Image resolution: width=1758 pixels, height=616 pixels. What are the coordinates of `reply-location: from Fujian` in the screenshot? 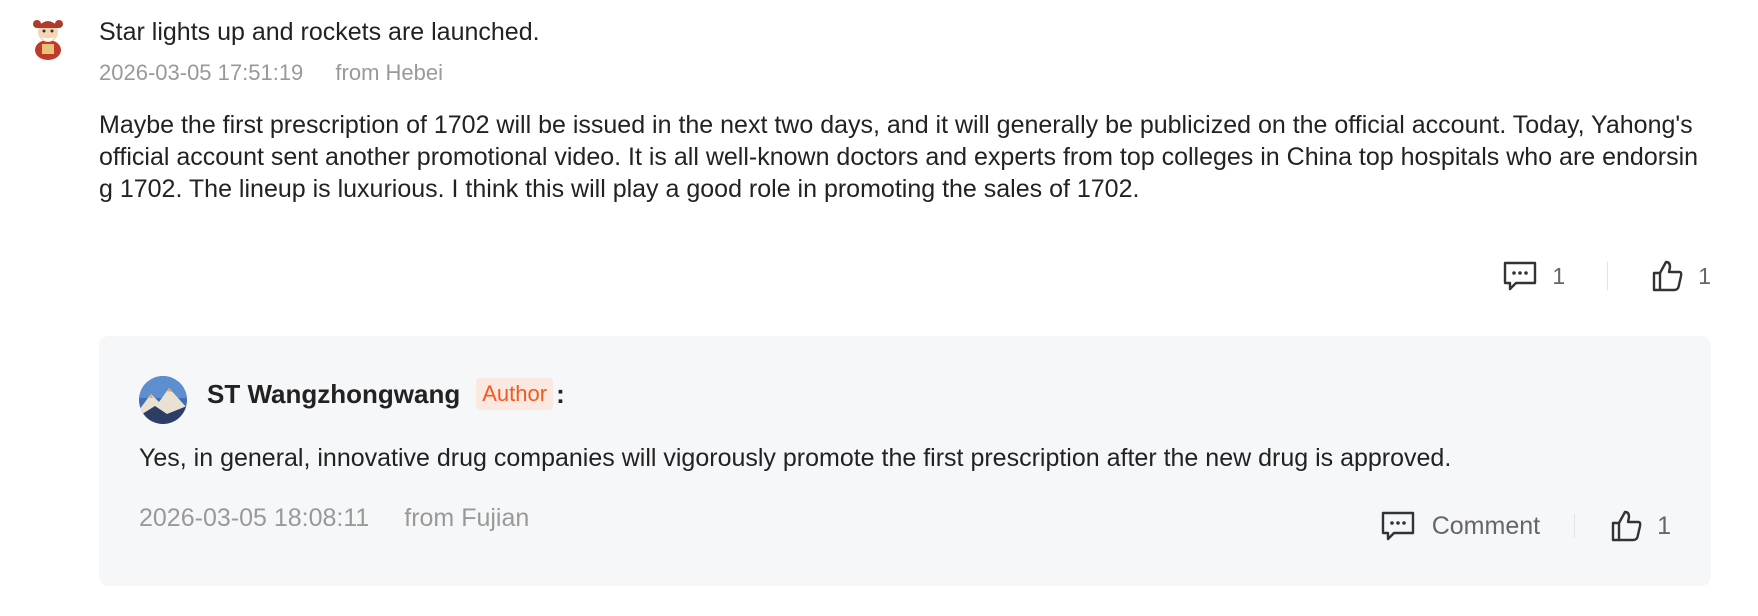 It's located at (467, 518).